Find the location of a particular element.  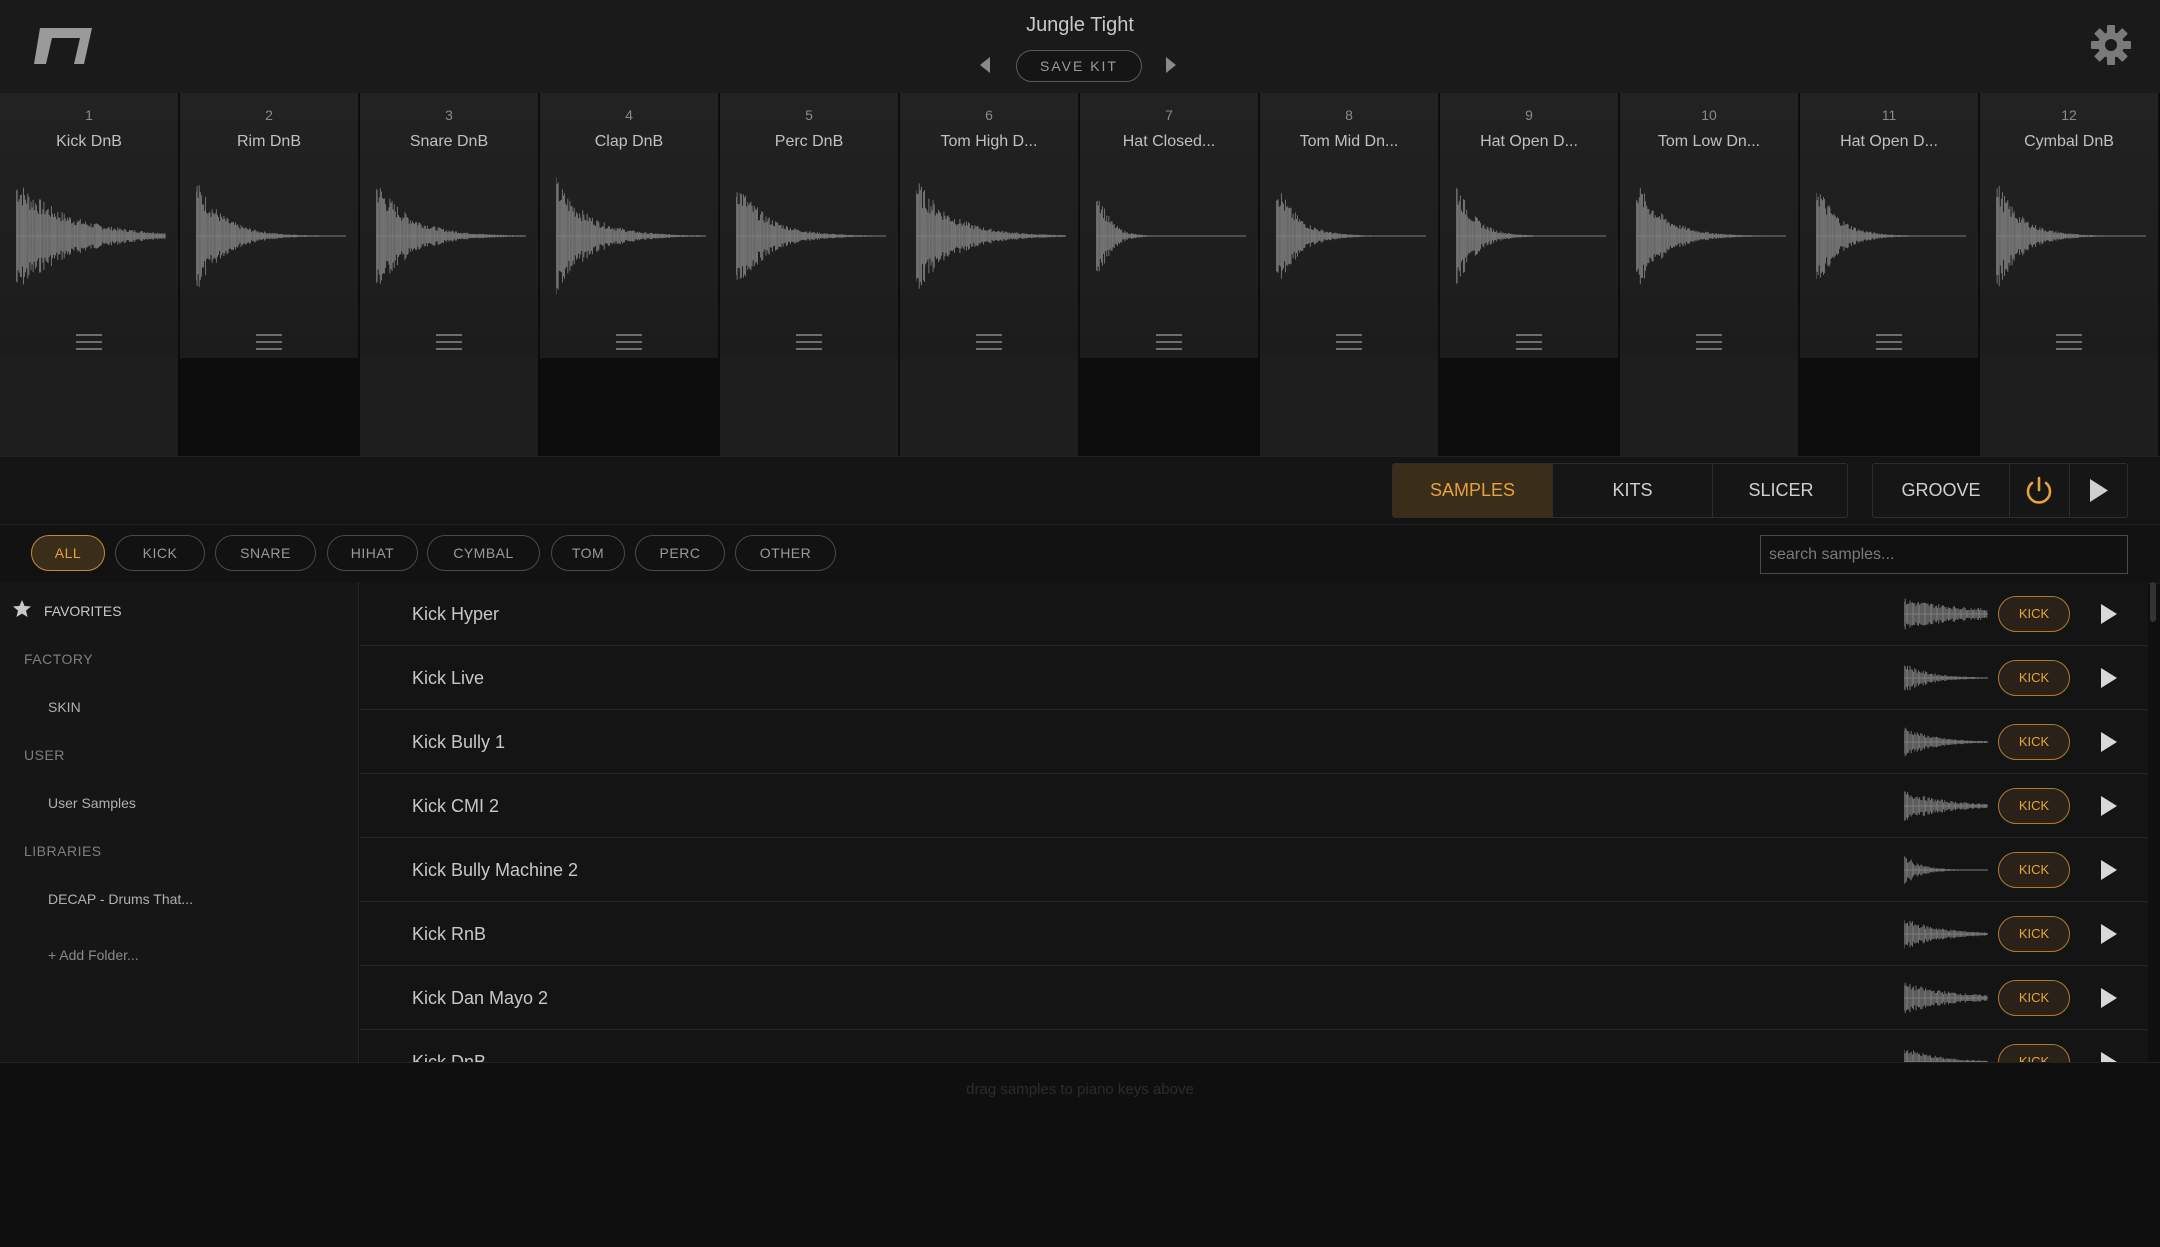

next-kit-icon is located at coordinates (1171, 65).